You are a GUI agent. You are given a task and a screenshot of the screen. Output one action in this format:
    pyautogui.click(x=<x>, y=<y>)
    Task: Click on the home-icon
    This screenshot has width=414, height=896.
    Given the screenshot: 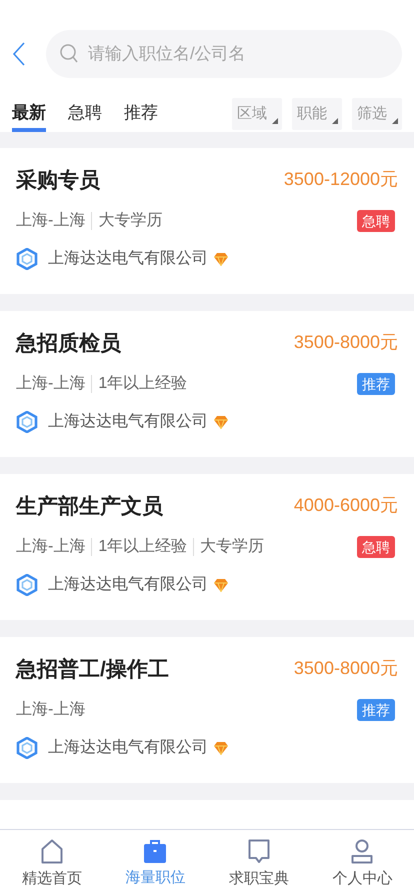 What is the action you would take?
    pyautogui.click(x=51, y=851)
    